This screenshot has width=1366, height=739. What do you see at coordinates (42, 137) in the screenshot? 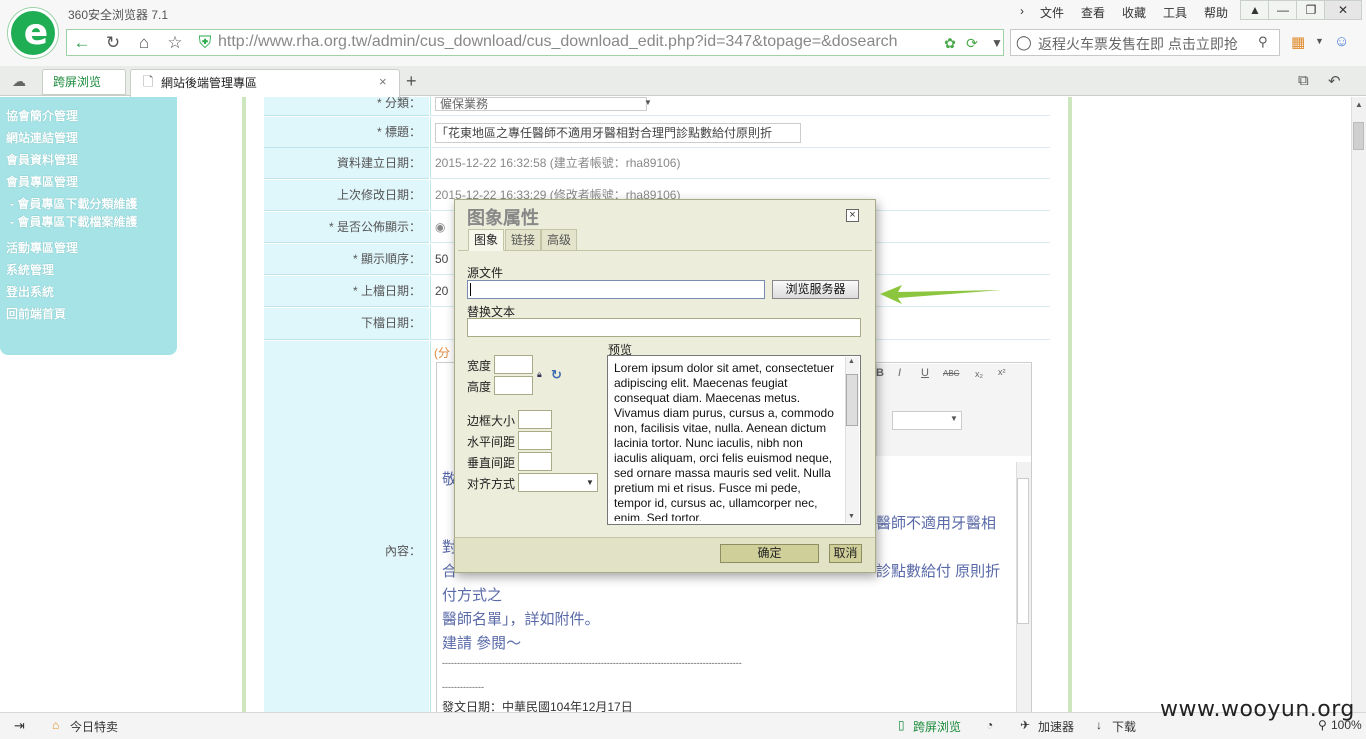
I see `sidebar-item-links: 網站連結管理` at bounding box center [42, 137].